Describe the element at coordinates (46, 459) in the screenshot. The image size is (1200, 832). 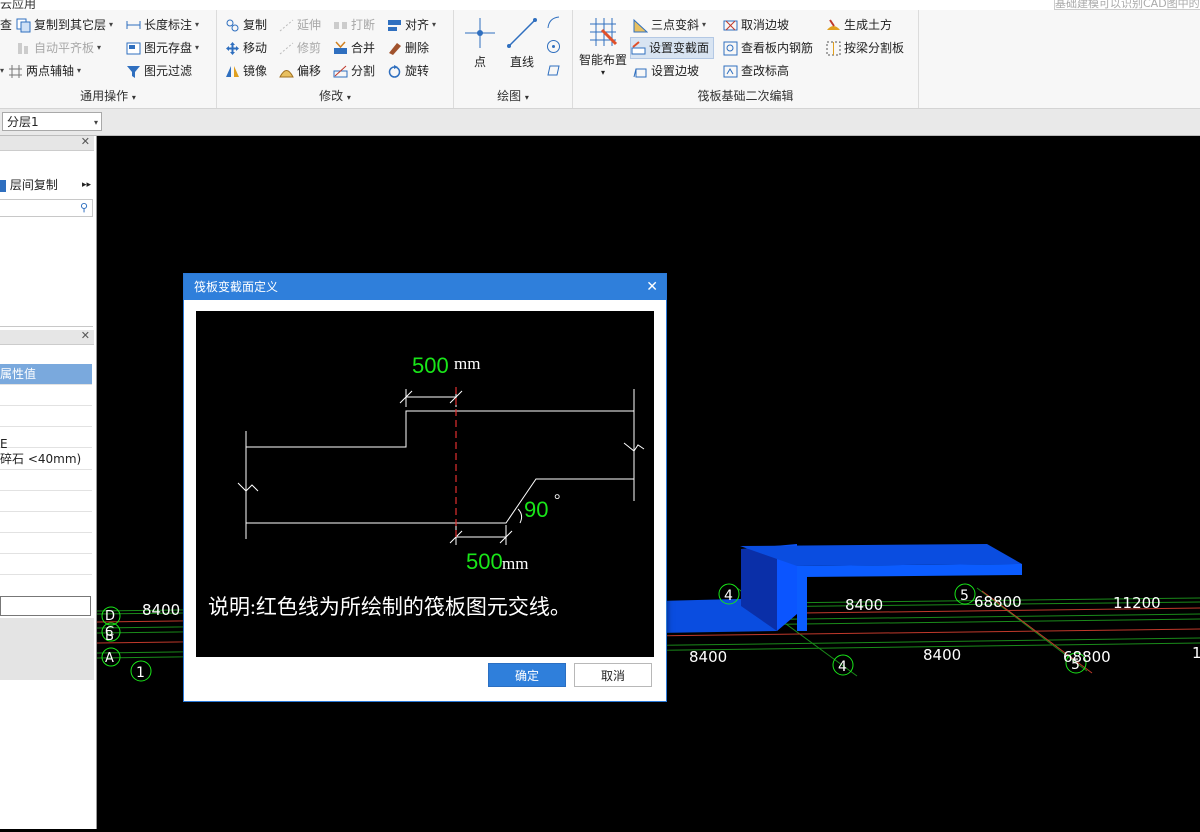
I see `prop-row: 碎石 <40mm)` at that location.